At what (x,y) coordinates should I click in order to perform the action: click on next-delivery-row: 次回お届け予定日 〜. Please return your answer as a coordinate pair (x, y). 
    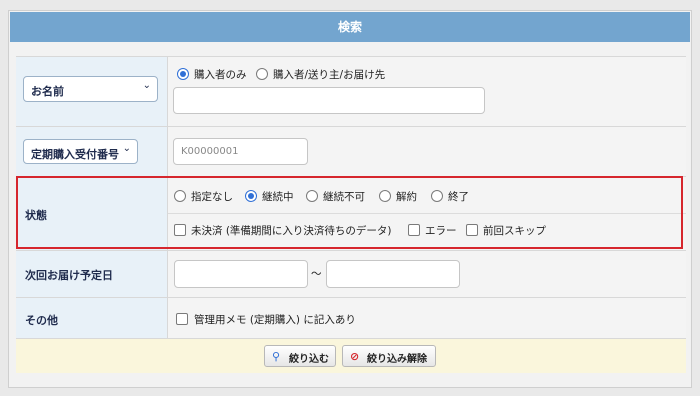
    Looking at the image, I should click on (351, 273).